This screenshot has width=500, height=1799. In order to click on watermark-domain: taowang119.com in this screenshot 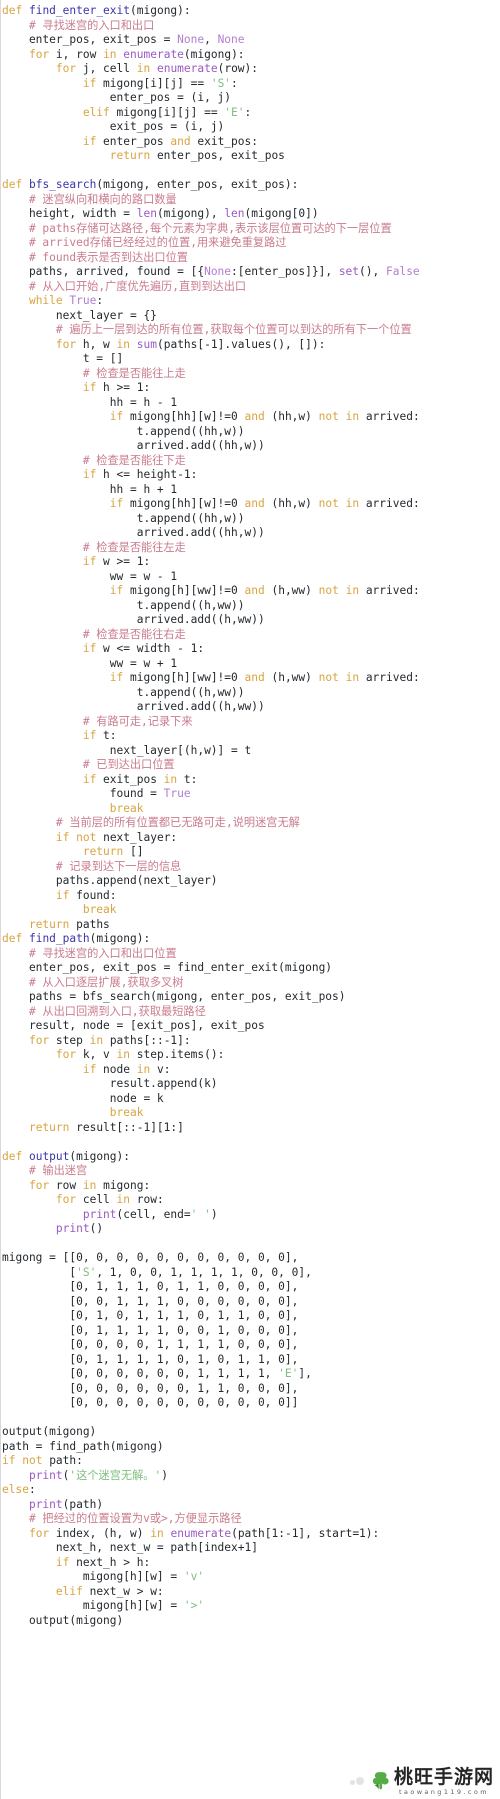, I will do `click(443, 1791)`.